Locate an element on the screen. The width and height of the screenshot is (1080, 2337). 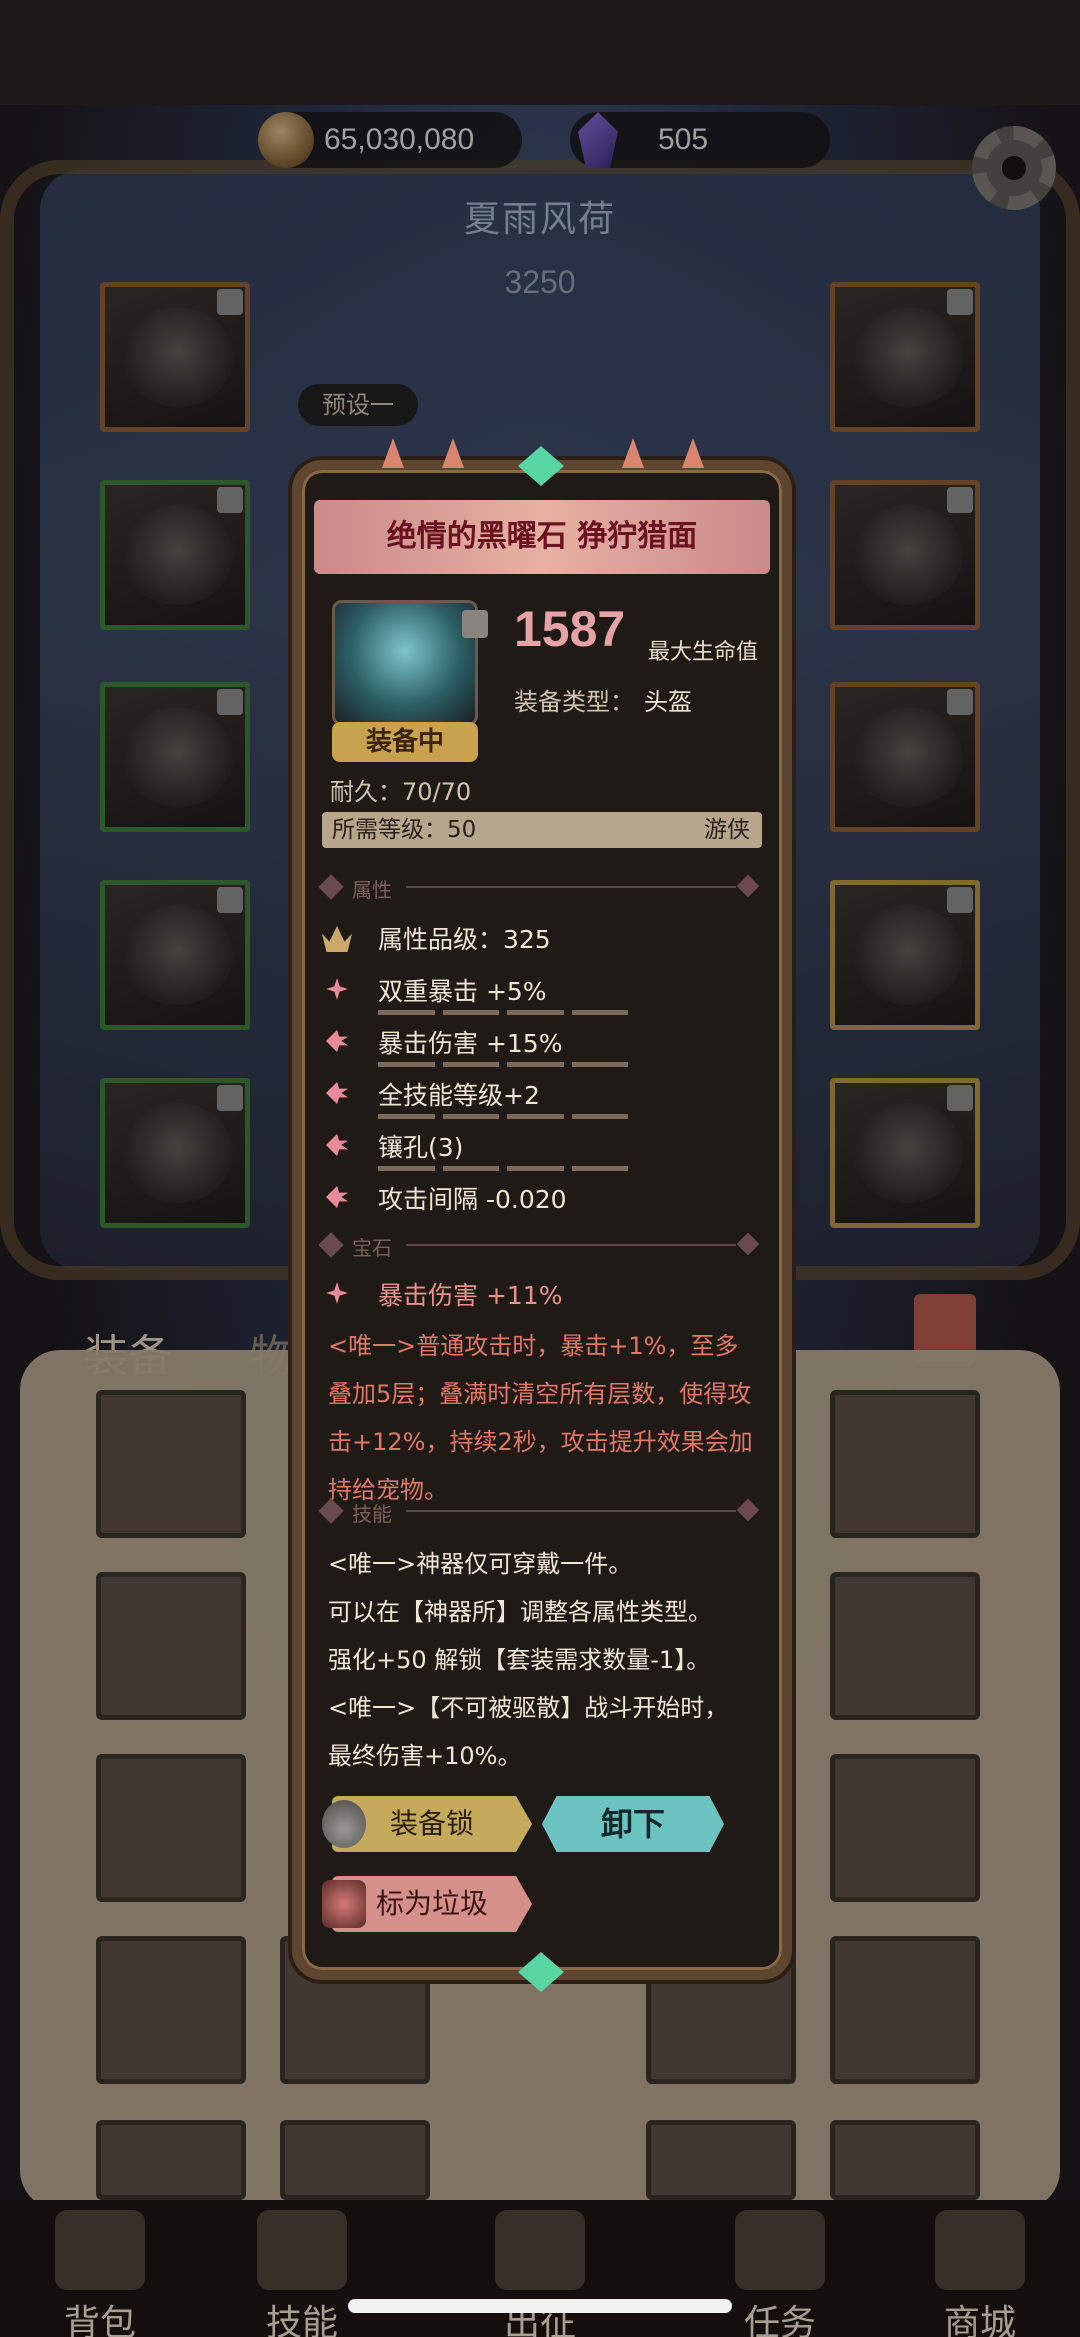
stat-row: 攻击间隔 -0.020 is located at coordinates (542, 1204).